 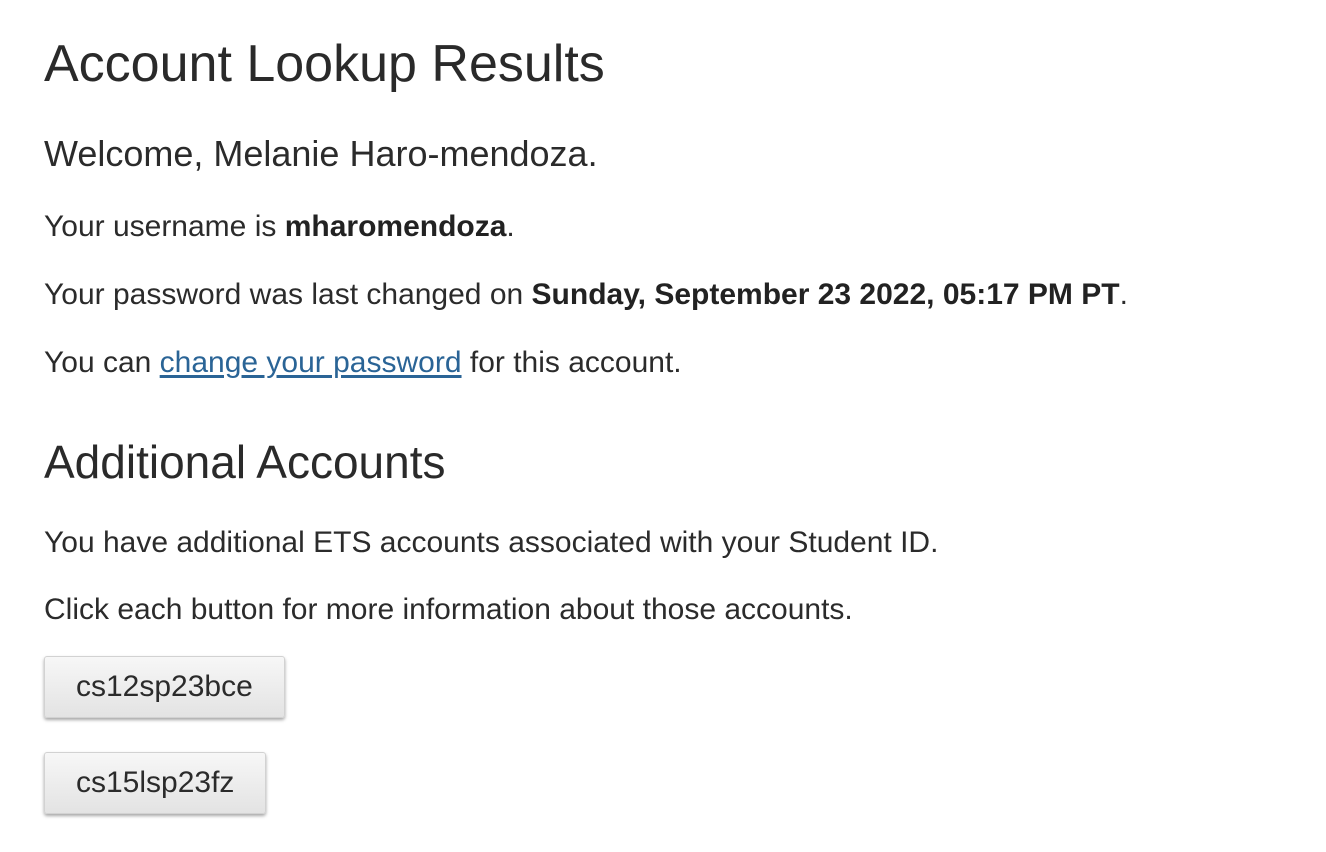 What do you see at coordinates (164, 687) in the screenshot?
I see `account-button-cs12sp23bce: cs12sp23bce` at bounding box center [164, 687].